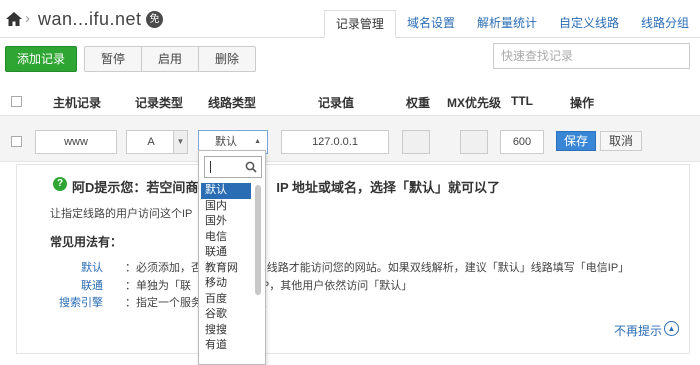  Describe the element at coordinates (226, 238) in the screenshot. I see `dropdown-option: 电信` at that location.